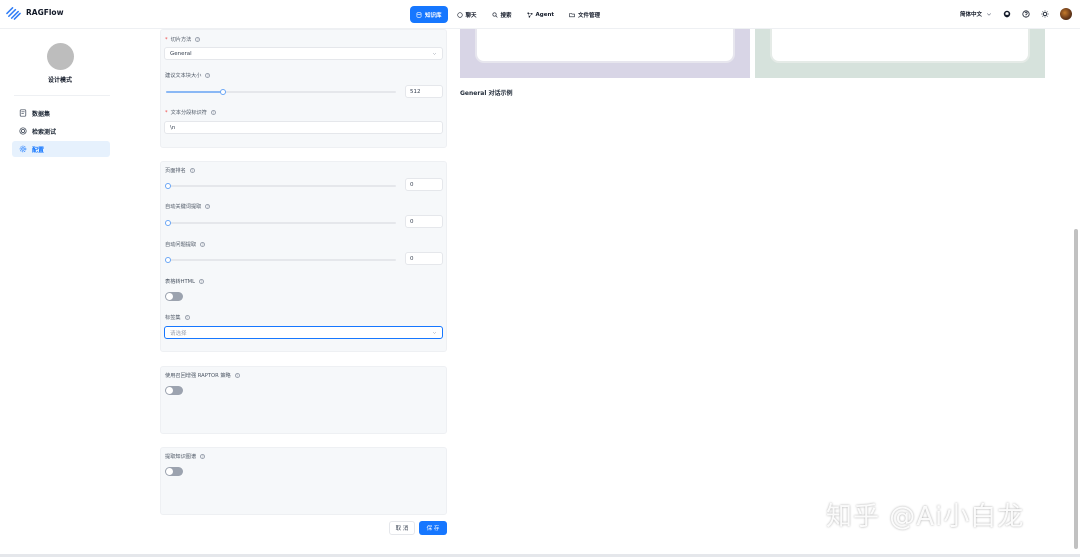 The image size is (1080, 557). I want to click on save-button: 保 存, so click(433, 528).